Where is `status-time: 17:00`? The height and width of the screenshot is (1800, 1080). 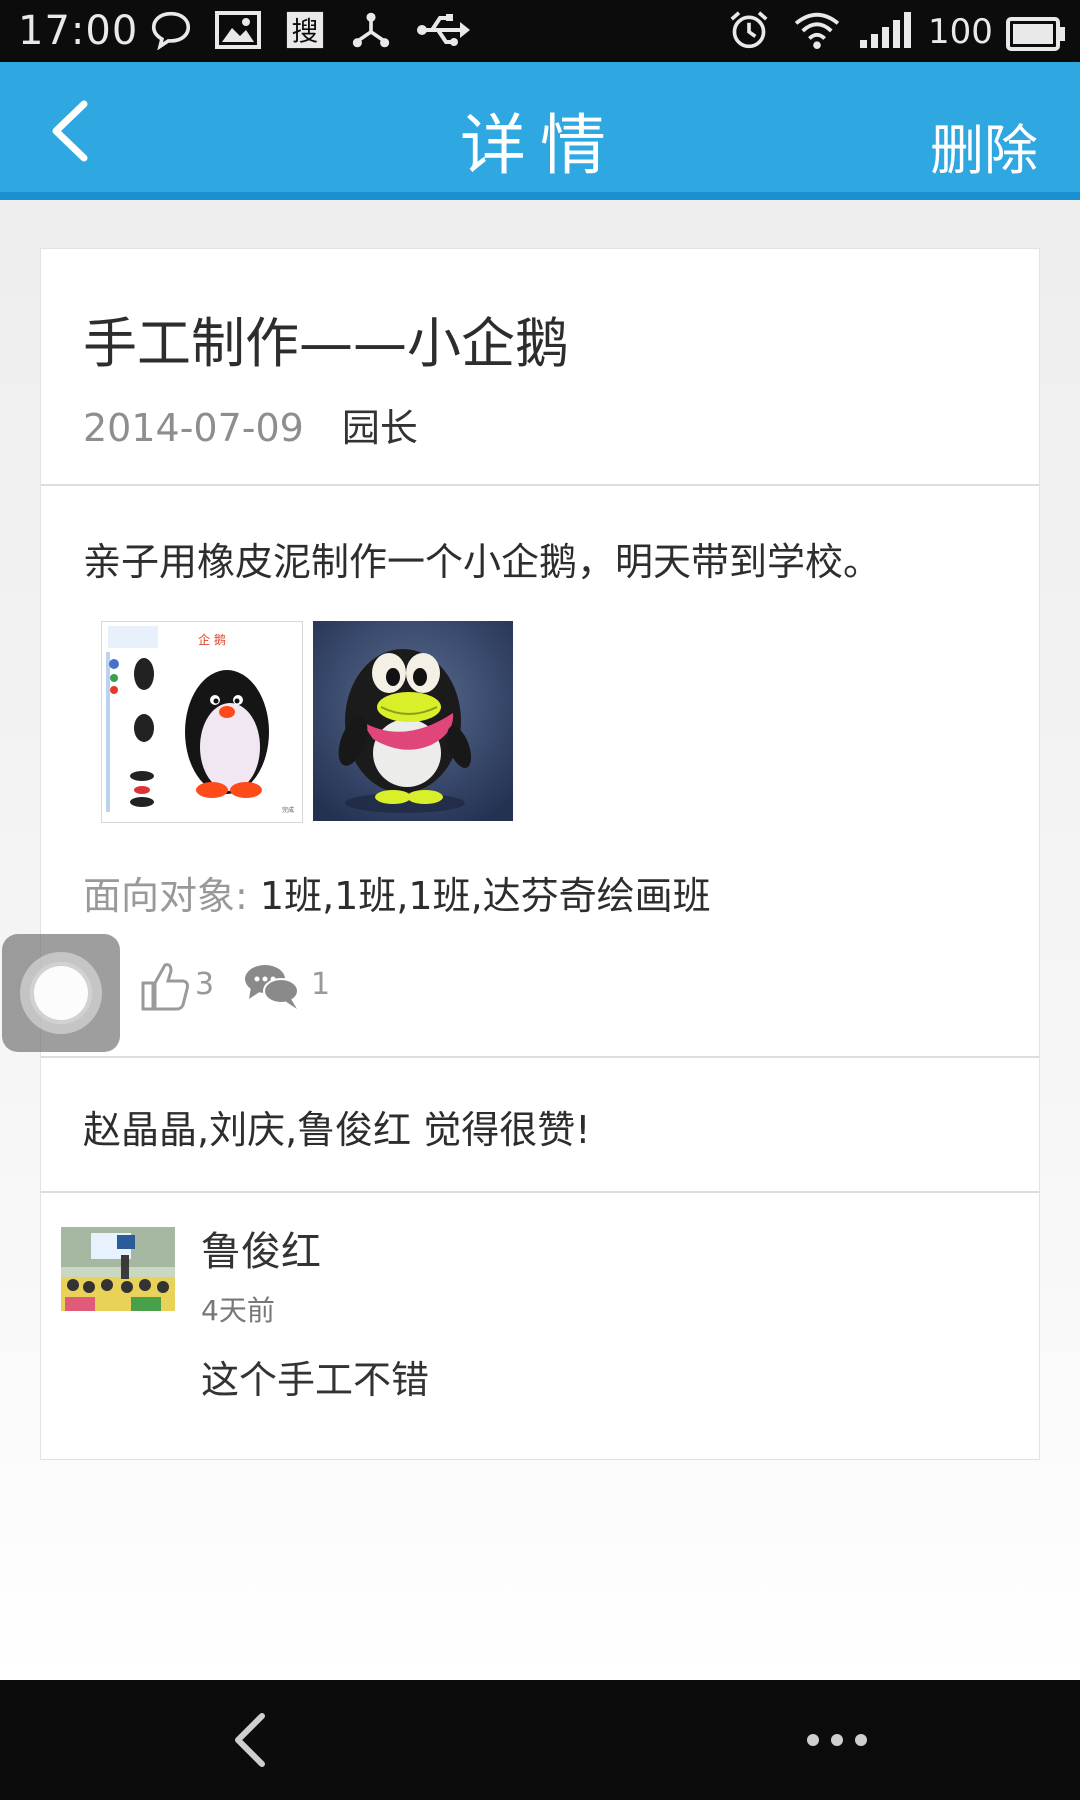
status-time: 17:00 is located at coordinates (78, 31).